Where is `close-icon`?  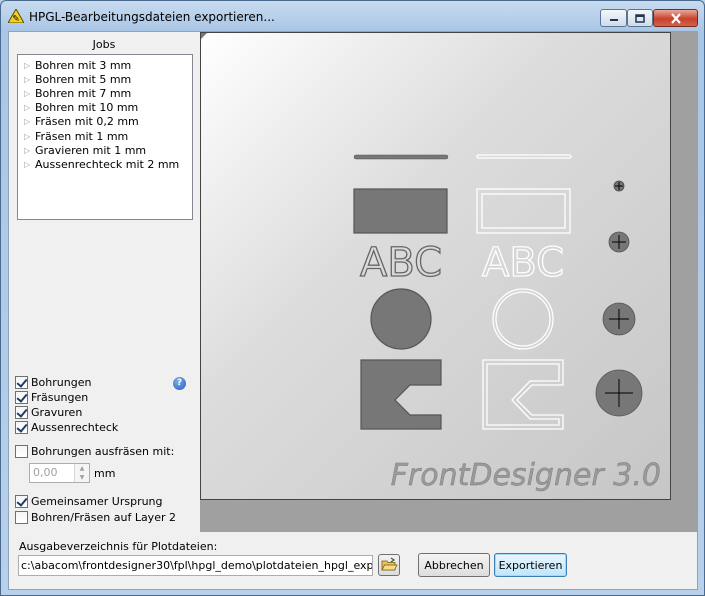 close-icon is located at coordinates (675, 18).